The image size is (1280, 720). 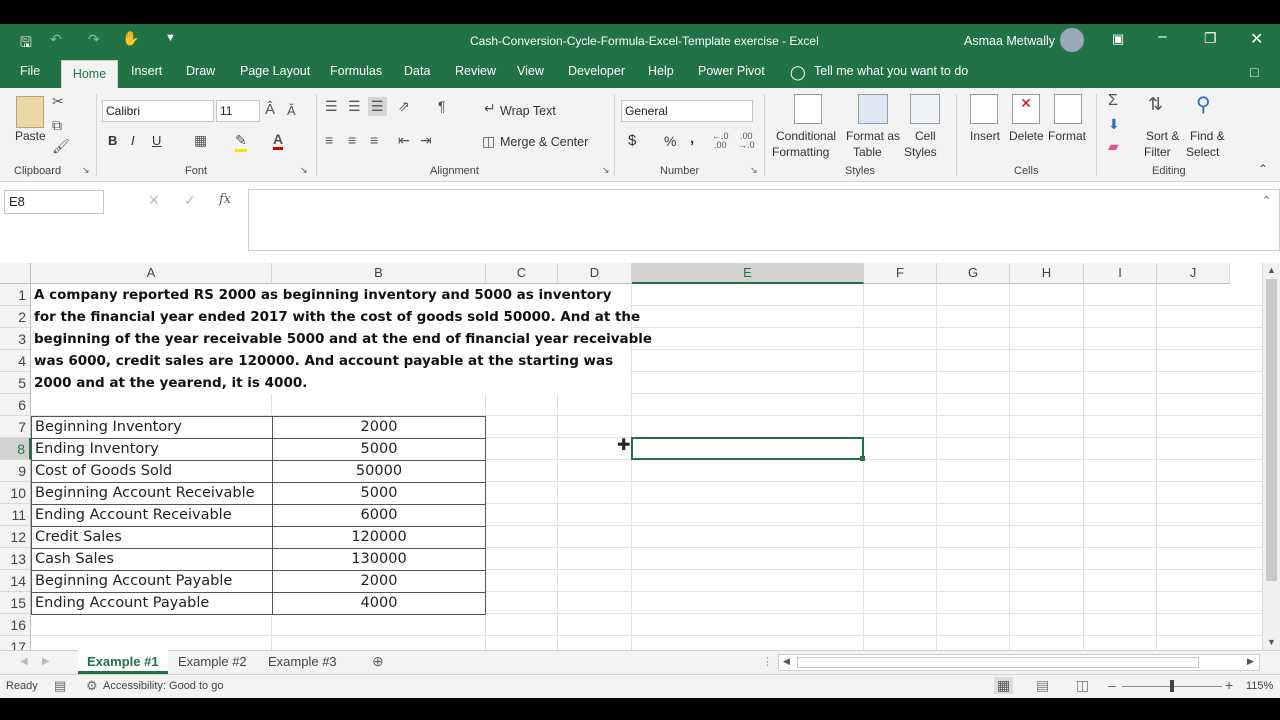 I want to click on clipboard-launcher-icon: ↘, so click(x=86, y=170).